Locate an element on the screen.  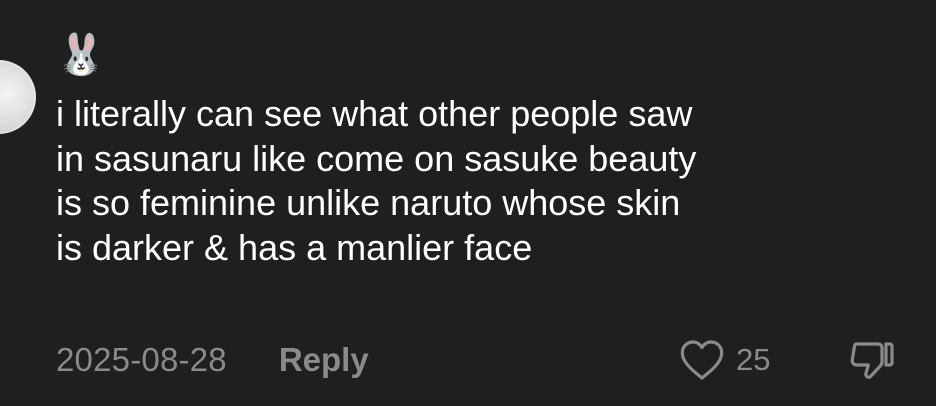
username: 🐰 is located at coordinates (81, 55).